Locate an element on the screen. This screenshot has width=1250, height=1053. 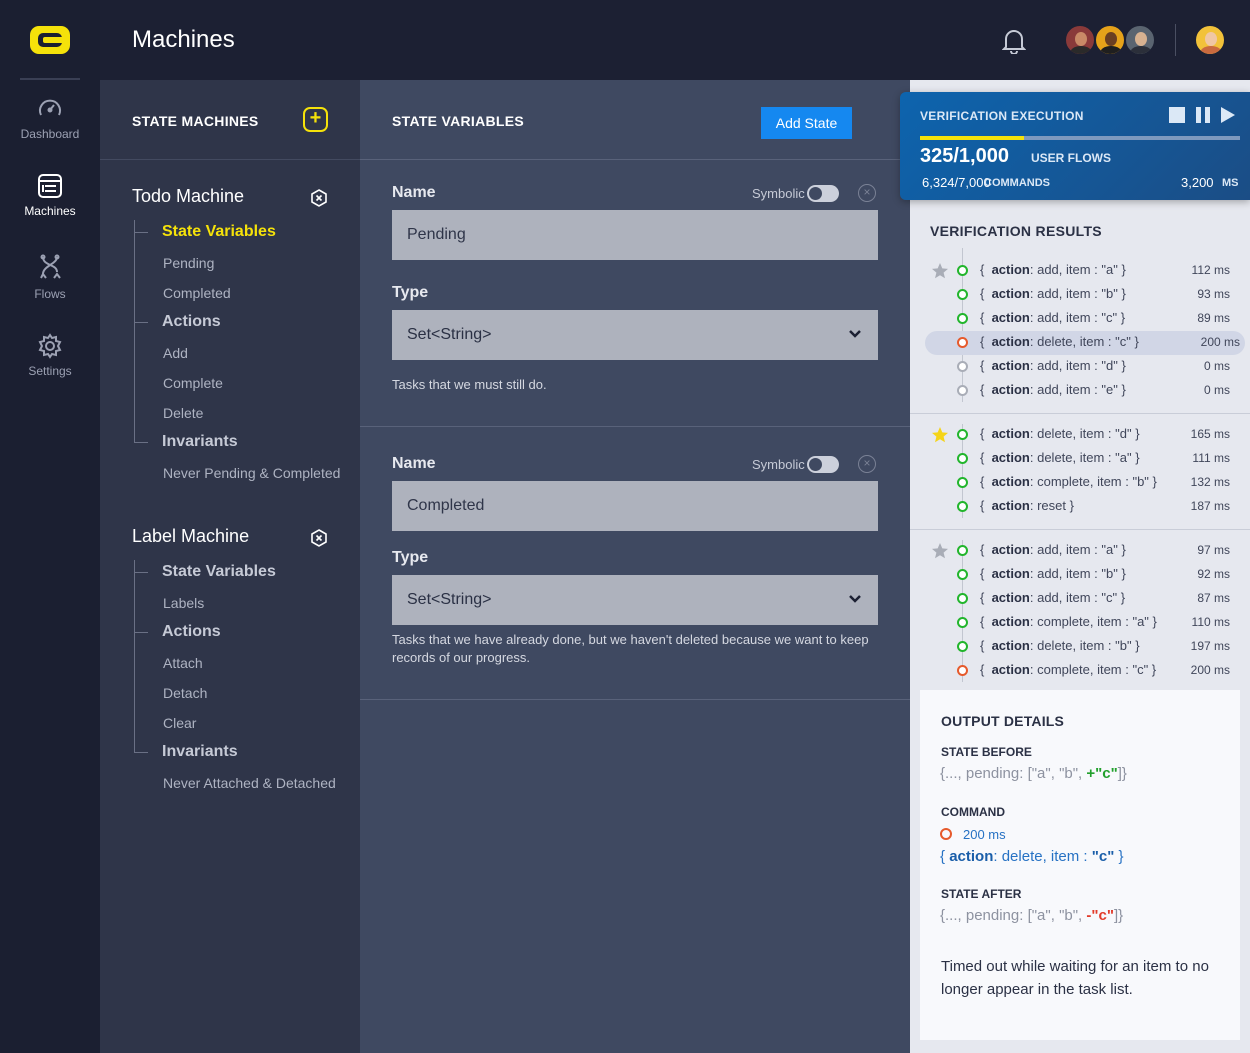
tree-leaf-complete: Complete is located at coordinates (193, 383).